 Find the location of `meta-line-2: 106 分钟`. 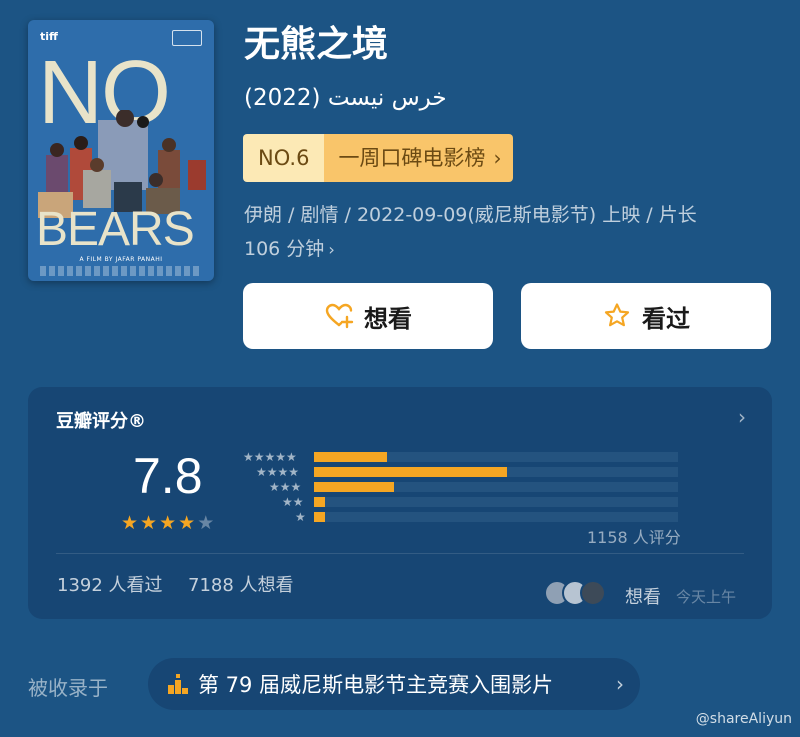

meta-line-2: 106 分钟 is located at coordinates (284, 249).